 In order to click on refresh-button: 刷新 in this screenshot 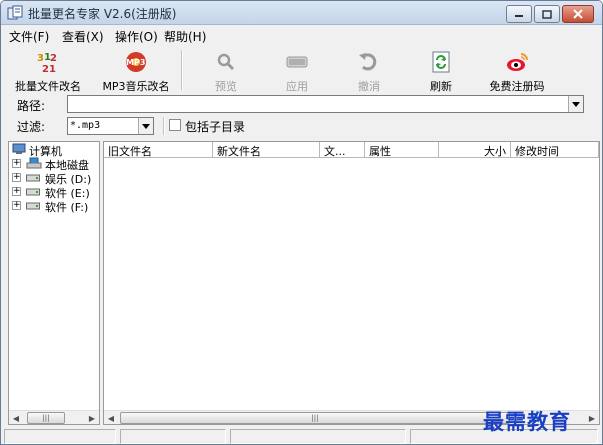, I will do `click(441, 70)`.